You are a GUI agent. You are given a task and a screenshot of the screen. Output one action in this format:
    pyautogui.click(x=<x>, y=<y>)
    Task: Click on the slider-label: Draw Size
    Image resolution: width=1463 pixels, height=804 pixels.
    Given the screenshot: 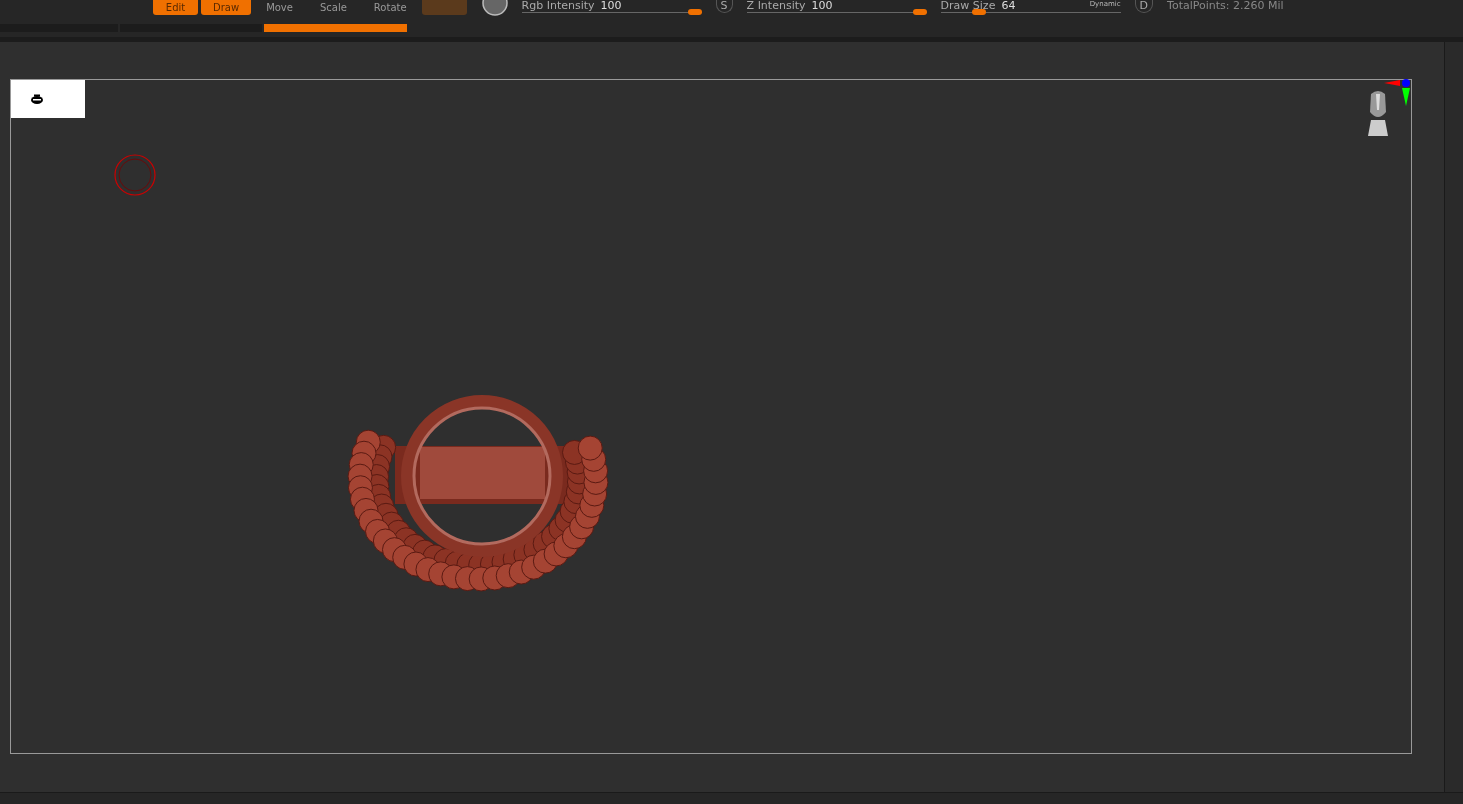 What is the action you would take?
    pyautogui.click(x=968, y=6)
    